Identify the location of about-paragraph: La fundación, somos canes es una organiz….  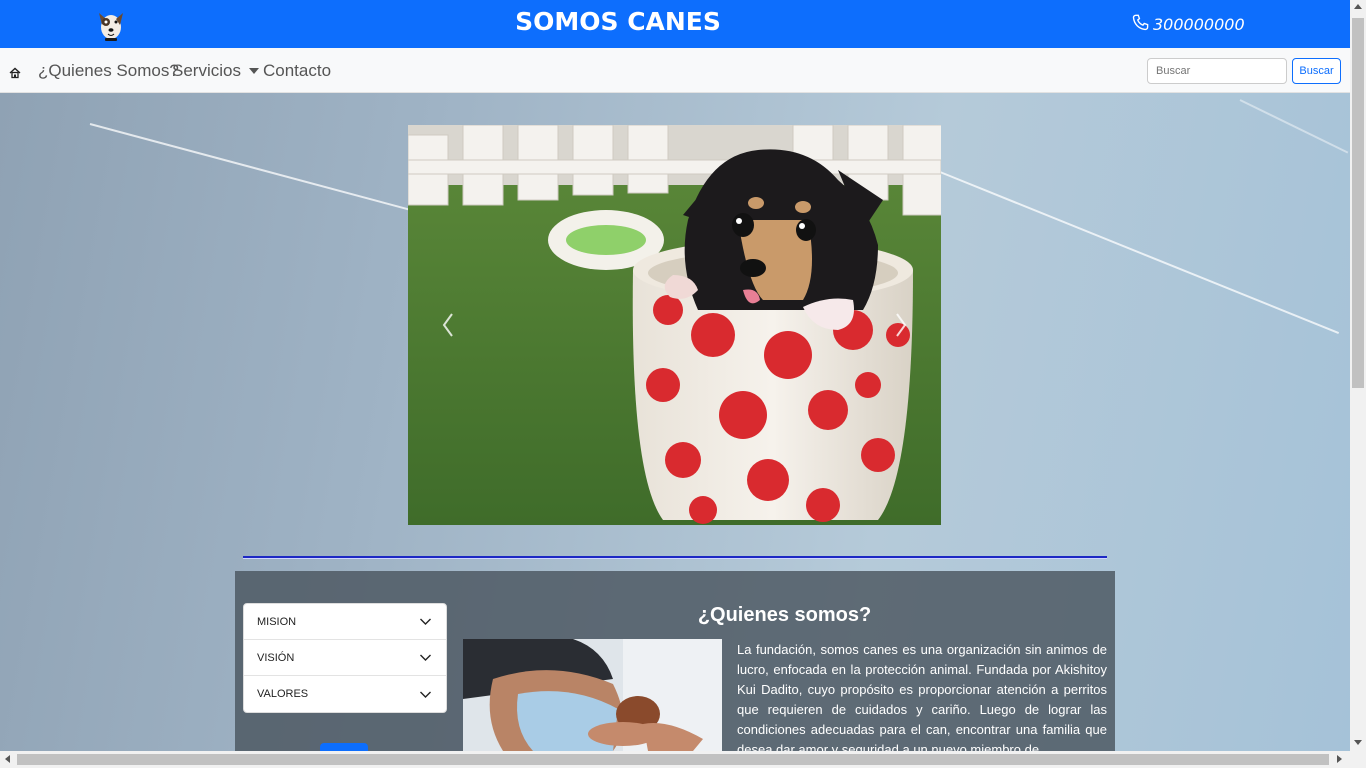
(922, 696).